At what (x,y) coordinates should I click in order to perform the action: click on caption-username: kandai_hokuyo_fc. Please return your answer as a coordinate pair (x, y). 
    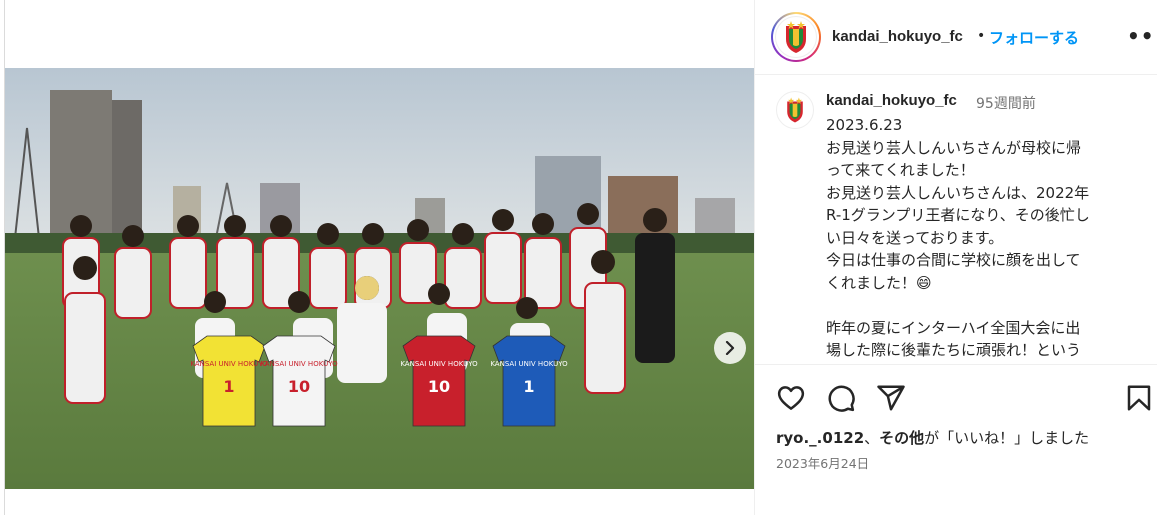
    Looking at the image, I should click on (891, 100).